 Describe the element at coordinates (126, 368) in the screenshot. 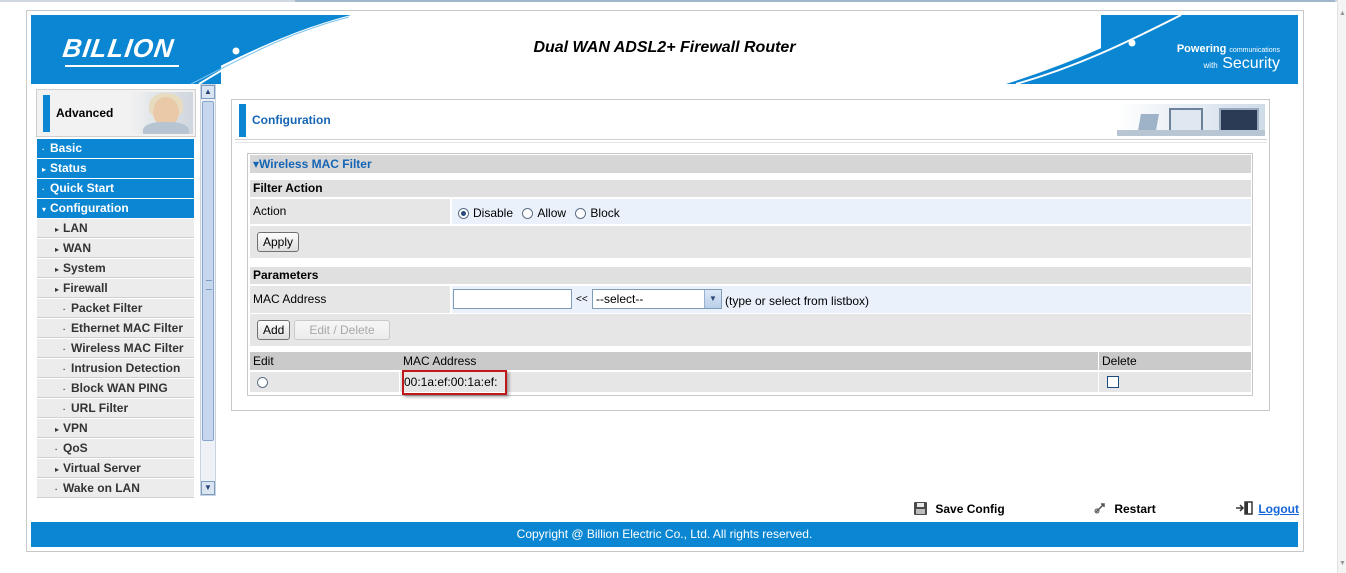

I see `sidebar-item-label: Intrusion Detection` at that location.